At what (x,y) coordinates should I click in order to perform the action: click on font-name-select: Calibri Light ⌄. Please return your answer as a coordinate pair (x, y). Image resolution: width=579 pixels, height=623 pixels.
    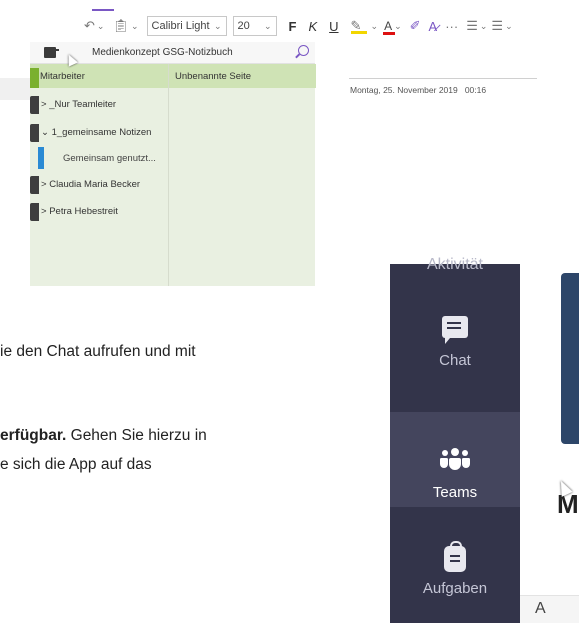
    Looking at the image, I should click on (186, 26).